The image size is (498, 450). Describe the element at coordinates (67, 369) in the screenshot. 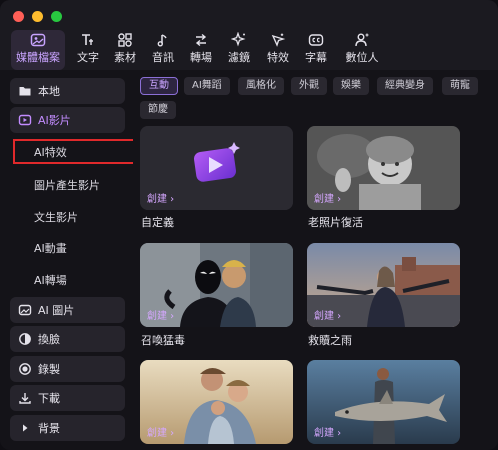

I see `sidebar-item-record: 錄製` at that location.